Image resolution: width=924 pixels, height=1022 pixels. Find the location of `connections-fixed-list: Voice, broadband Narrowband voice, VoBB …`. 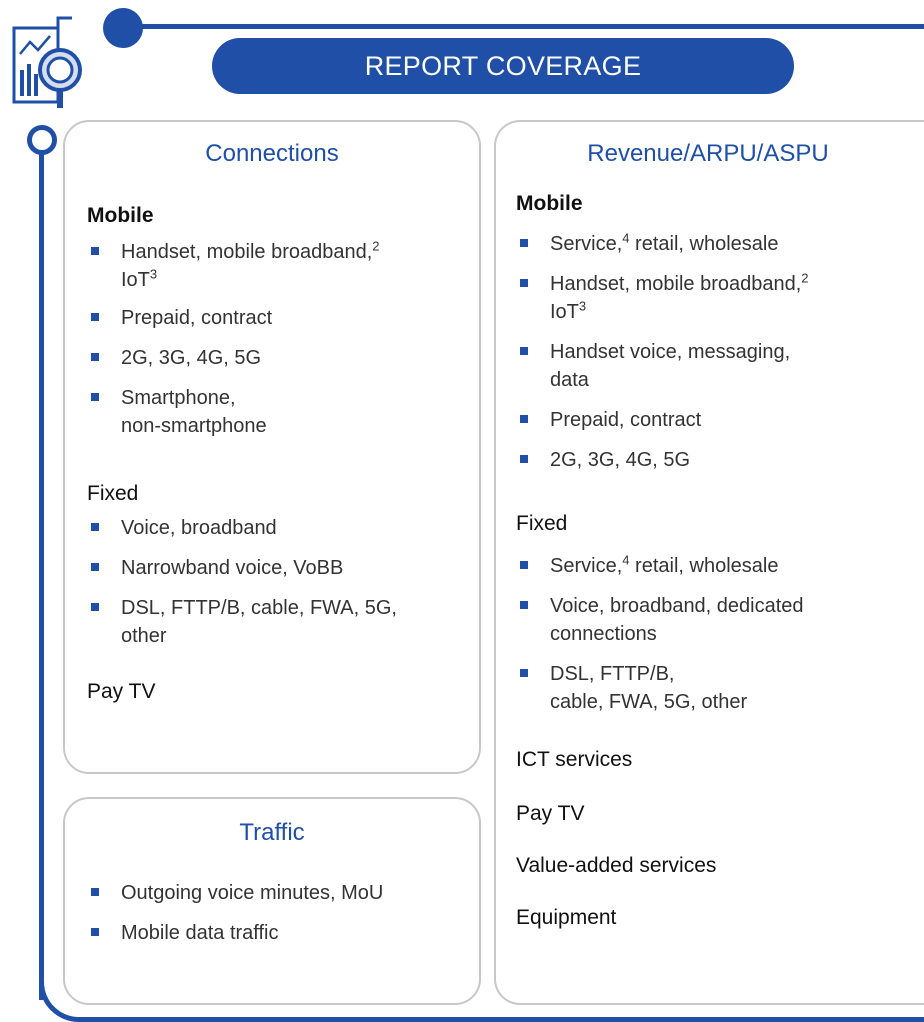

connections-fixed-list: Voice, broadband Narrowband voice, VoBB … is located at coordinates (280, 582).